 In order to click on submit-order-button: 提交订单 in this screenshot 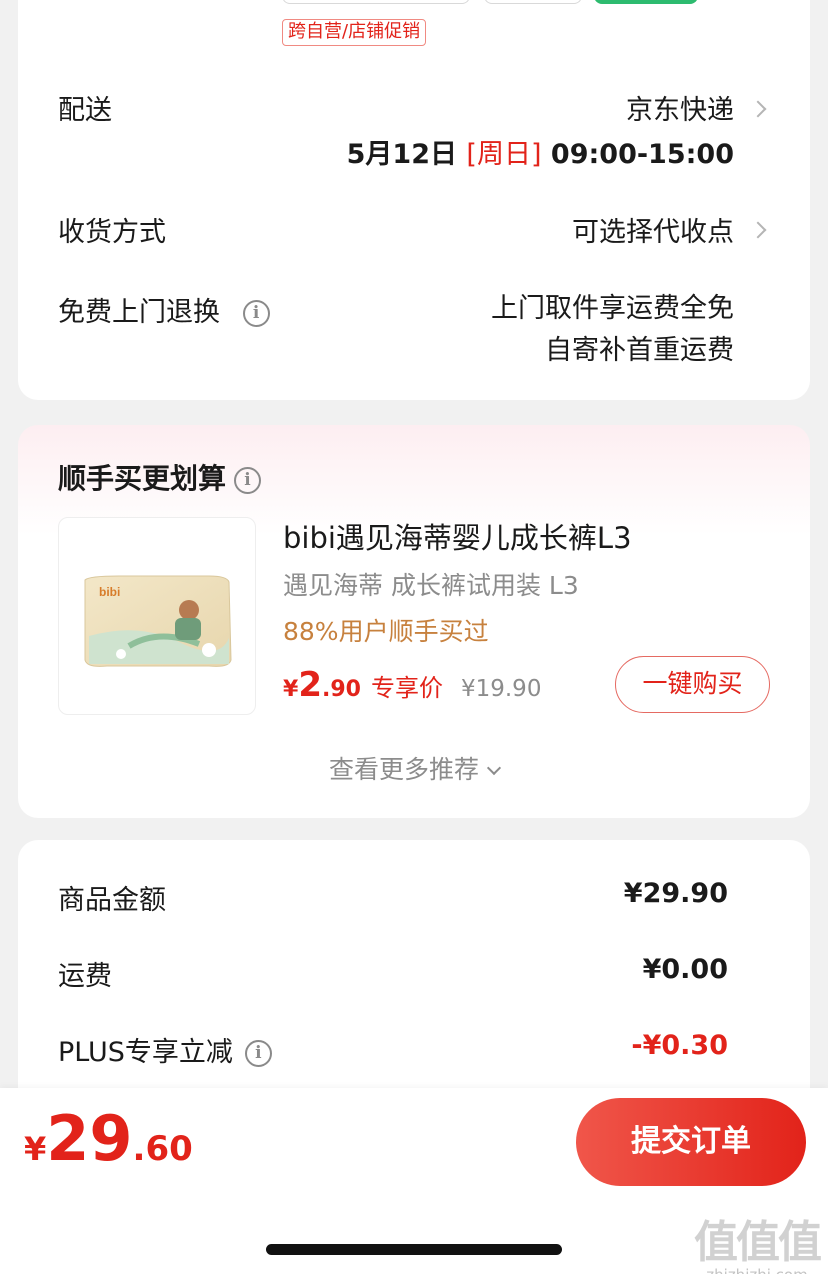, I will do `click(691, 1142)`.